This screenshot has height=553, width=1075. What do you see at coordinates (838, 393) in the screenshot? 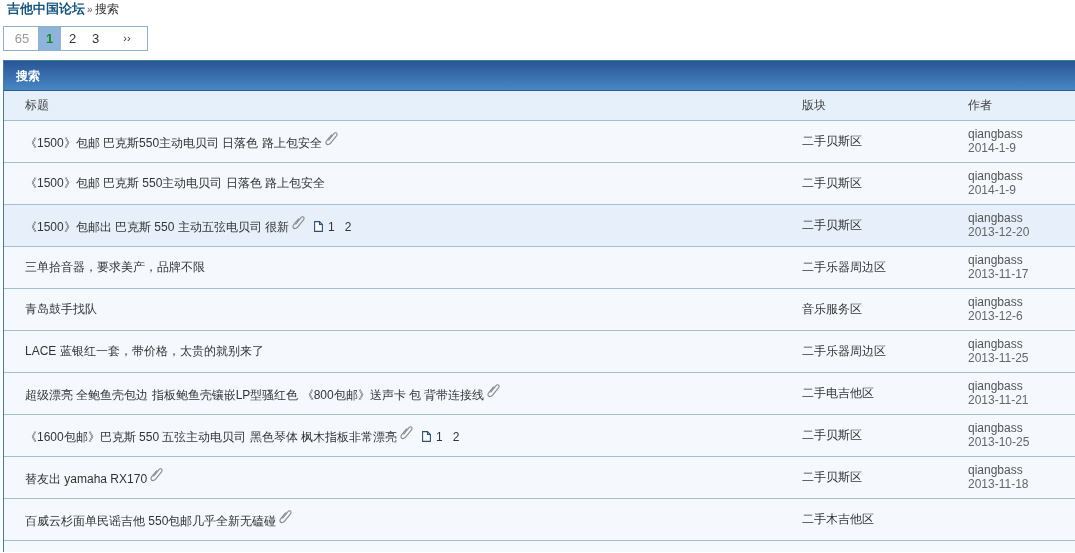
I see `forum-link: 二手电吉他区` at bounding box center [838, 393].